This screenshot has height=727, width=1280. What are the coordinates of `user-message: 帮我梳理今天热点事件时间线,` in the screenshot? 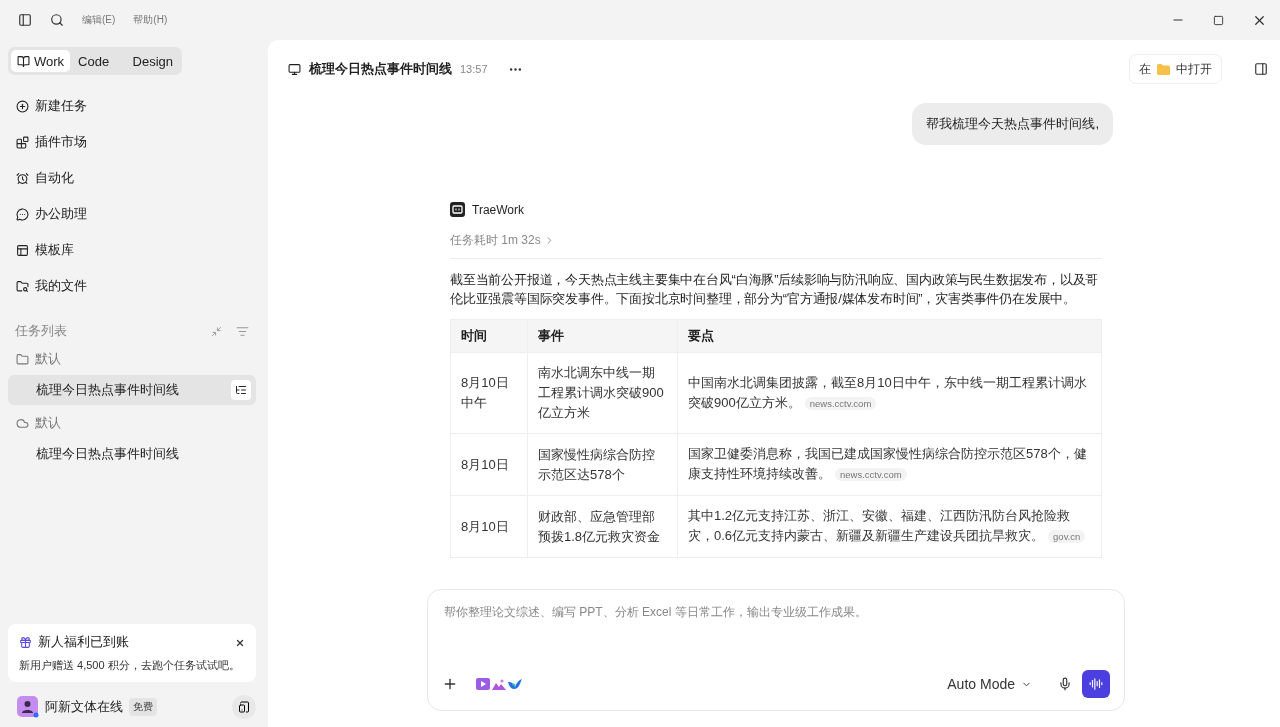 It's located at (1012, 124).